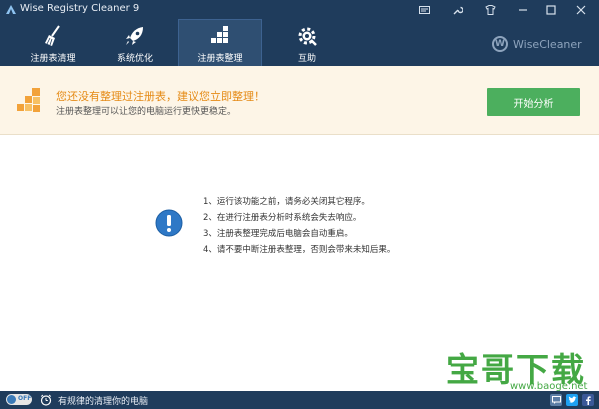 The height and width of the screenshot is (409, 599). I want to click on minimize-button, so click(523, 10).